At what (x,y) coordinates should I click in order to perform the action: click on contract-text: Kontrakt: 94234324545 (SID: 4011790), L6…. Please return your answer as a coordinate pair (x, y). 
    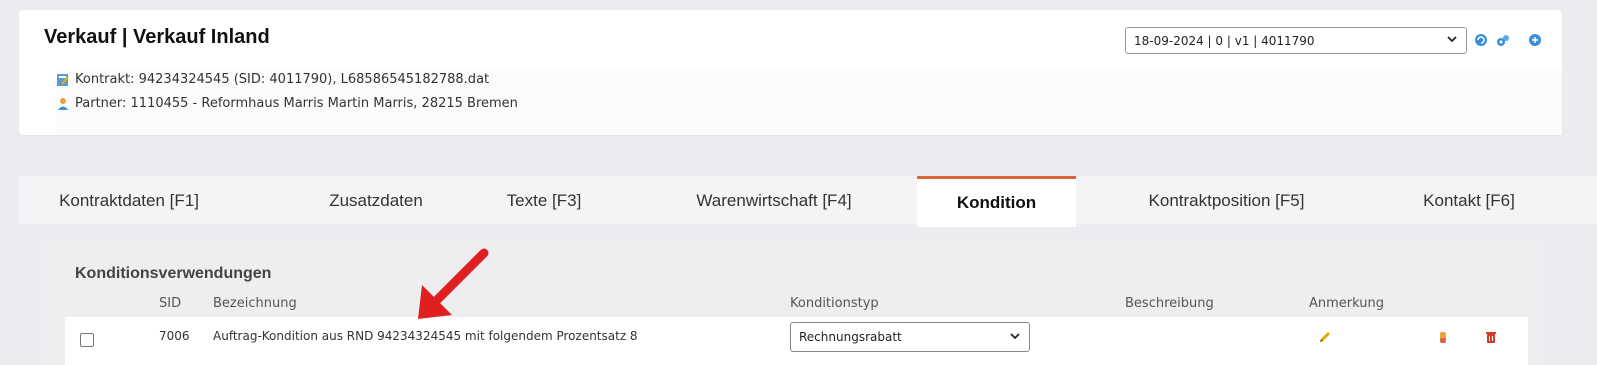
    Looking at the image, I should click on (282, 79).